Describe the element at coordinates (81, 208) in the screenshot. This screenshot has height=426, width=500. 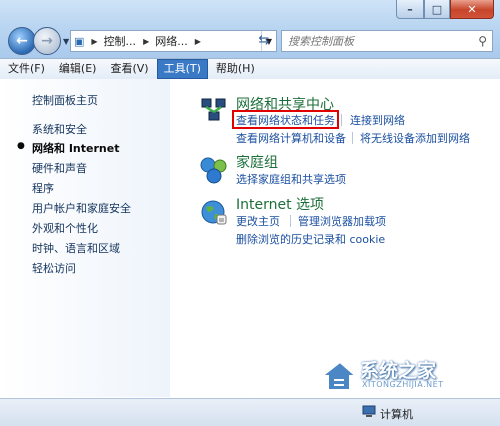
I see `sidebar-item-user-accounts: 用户帐户和家庭安全` at that location.